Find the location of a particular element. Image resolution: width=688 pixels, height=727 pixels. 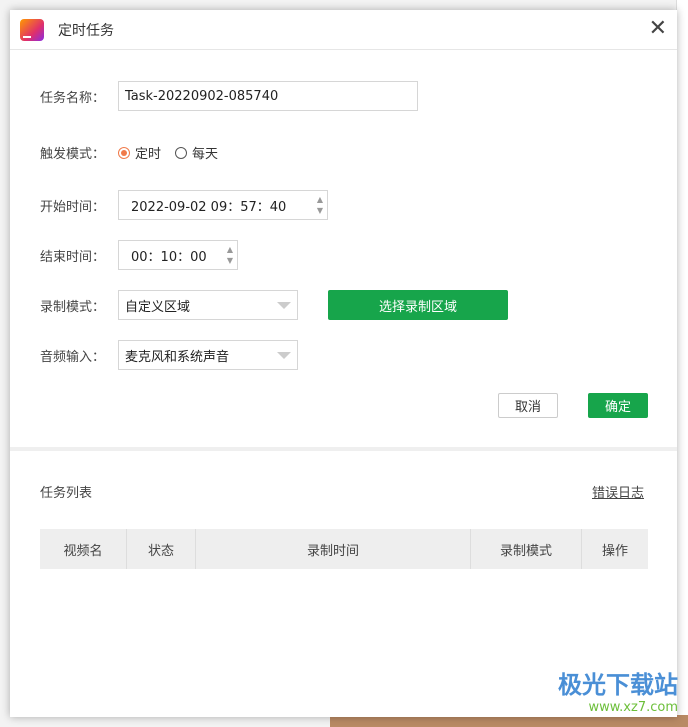

start-time-value: 2022-09-02 09：57：40 is located at coordinates (209, 207).